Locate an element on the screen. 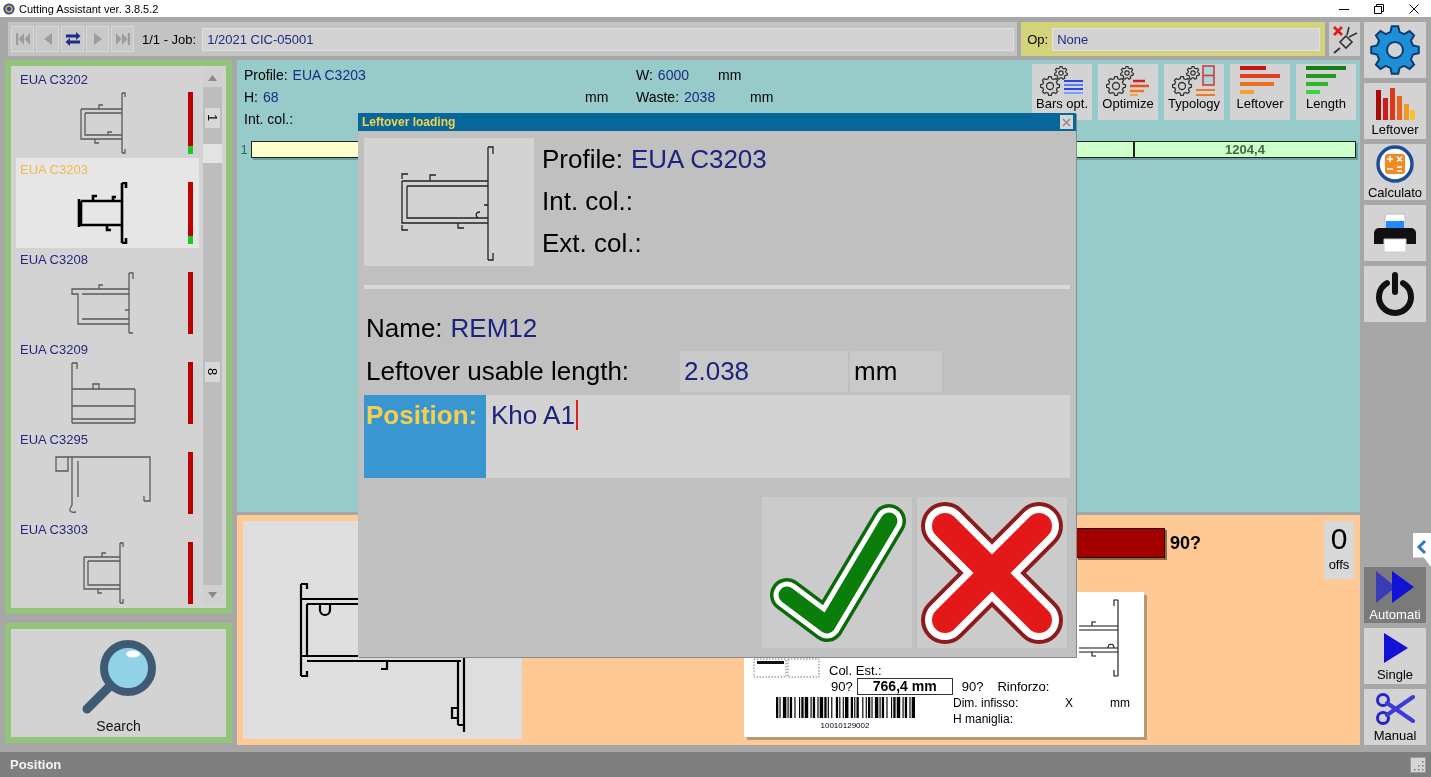 Image resolution: width=1431 pixels, height=777 pixels. checkmark-icon is located at coordinates (837, 572).